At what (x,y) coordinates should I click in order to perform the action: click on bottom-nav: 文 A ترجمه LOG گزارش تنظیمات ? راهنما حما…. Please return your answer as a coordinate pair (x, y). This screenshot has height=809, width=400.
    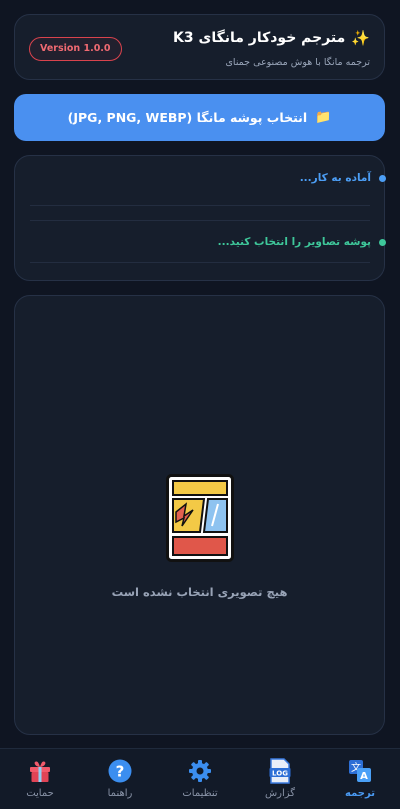
    Looking at the image, I should click on (200, 778).